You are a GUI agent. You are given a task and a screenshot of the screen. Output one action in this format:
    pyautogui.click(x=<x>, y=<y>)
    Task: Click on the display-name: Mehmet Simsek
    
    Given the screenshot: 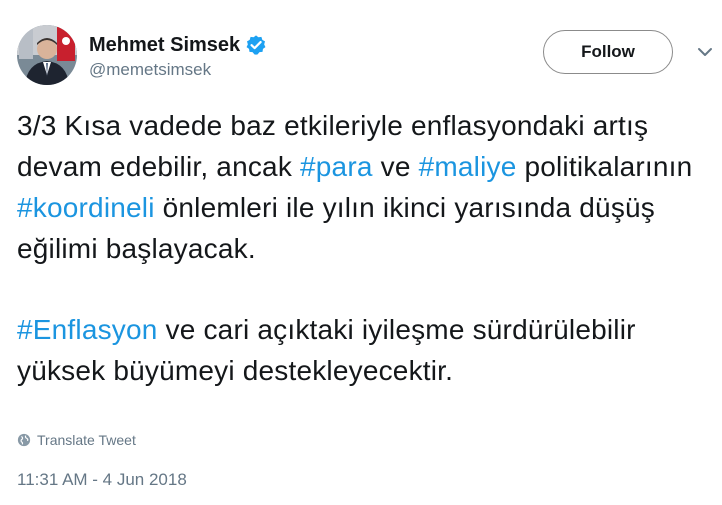 What is the action you would take?
    pyautogui.click(x=164, y=45)
    